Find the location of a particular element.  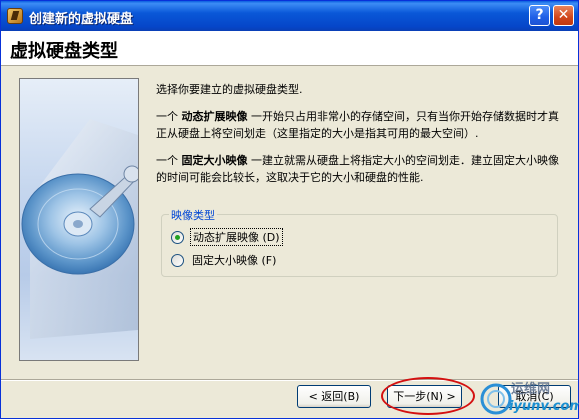

close-button: ✕ is located at coordinates (563, 15).